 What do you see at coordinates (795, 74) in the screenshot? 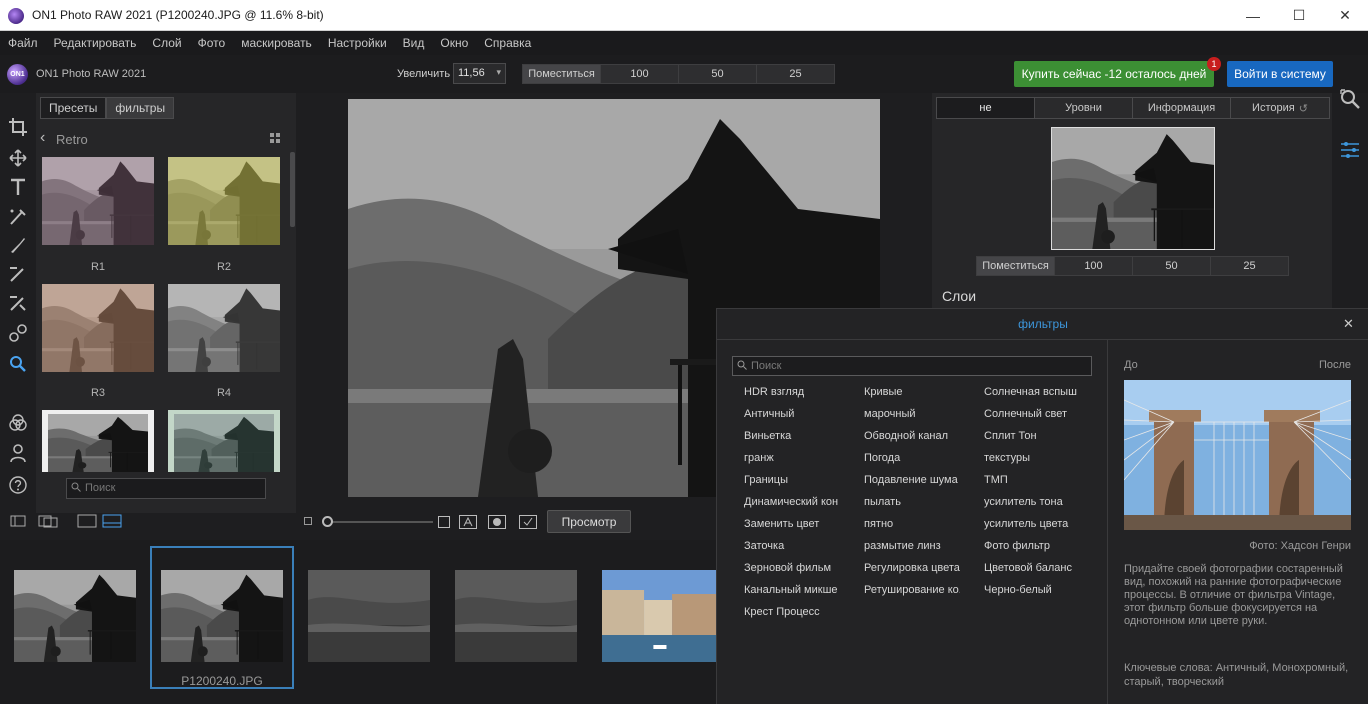
I see `view-25-button: 25` at bounding box center [795, 74].